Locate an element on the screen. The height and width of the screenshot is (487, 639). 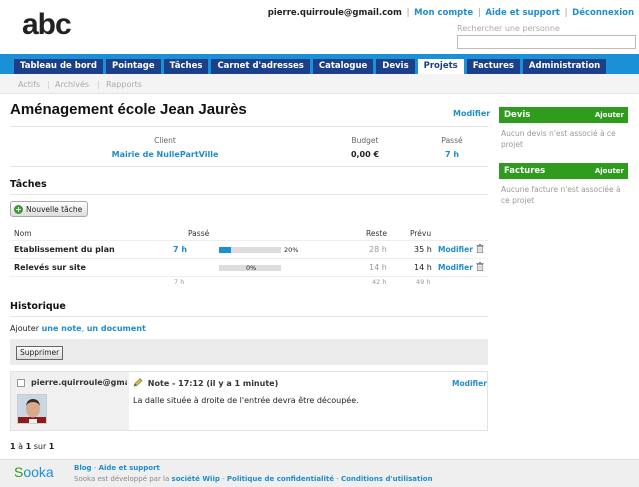
col-reste: Reste is located at coordinates (376, 233).